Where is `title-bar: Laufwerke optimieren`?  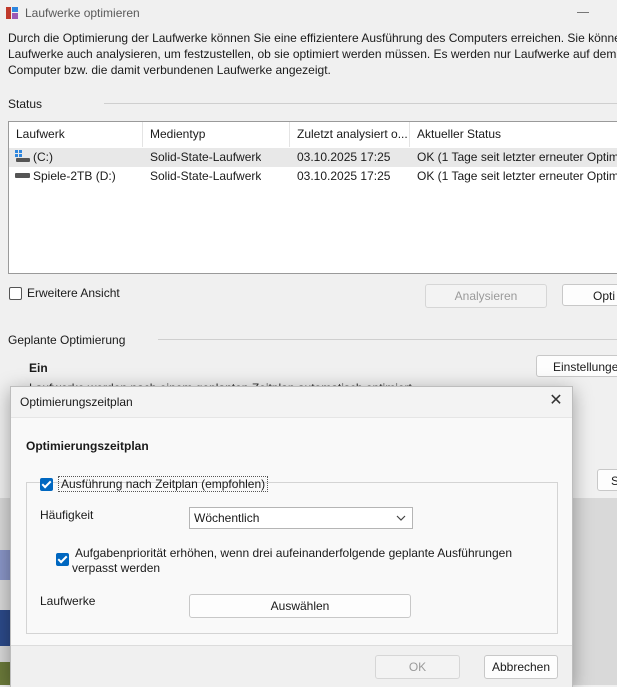
title-bar: Laufwerke optimieren is located at coordinates (308, 13).